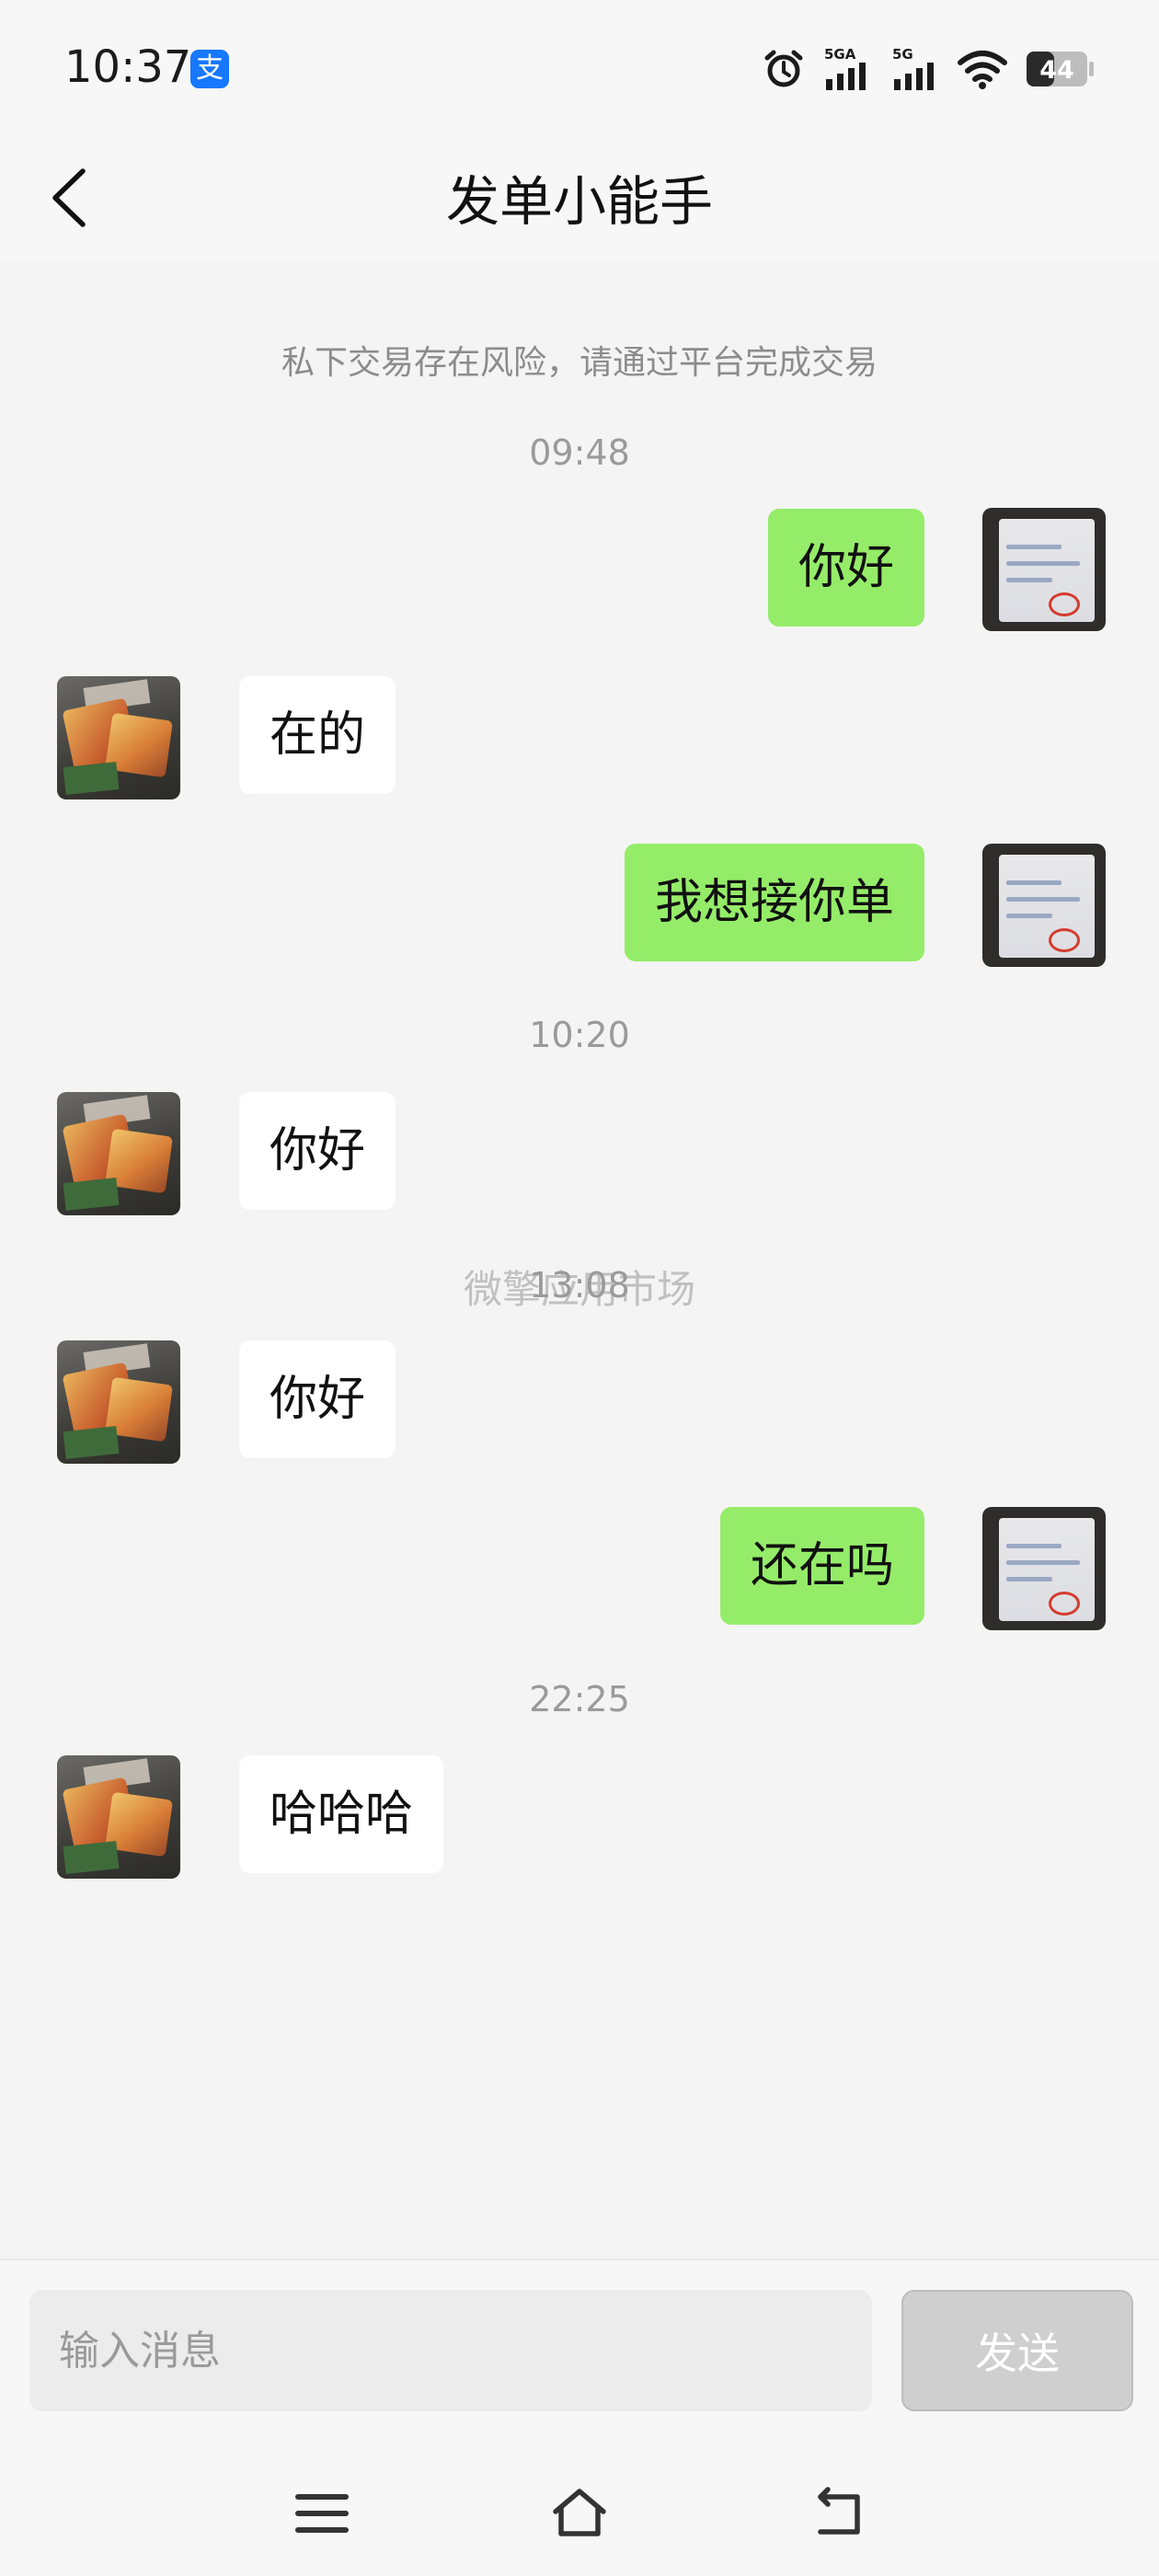 This screenshot has width=1159, height=2576. Describe the element at coordinates (322, 2513) in the screenshot. I see `menu-icon` at that location.